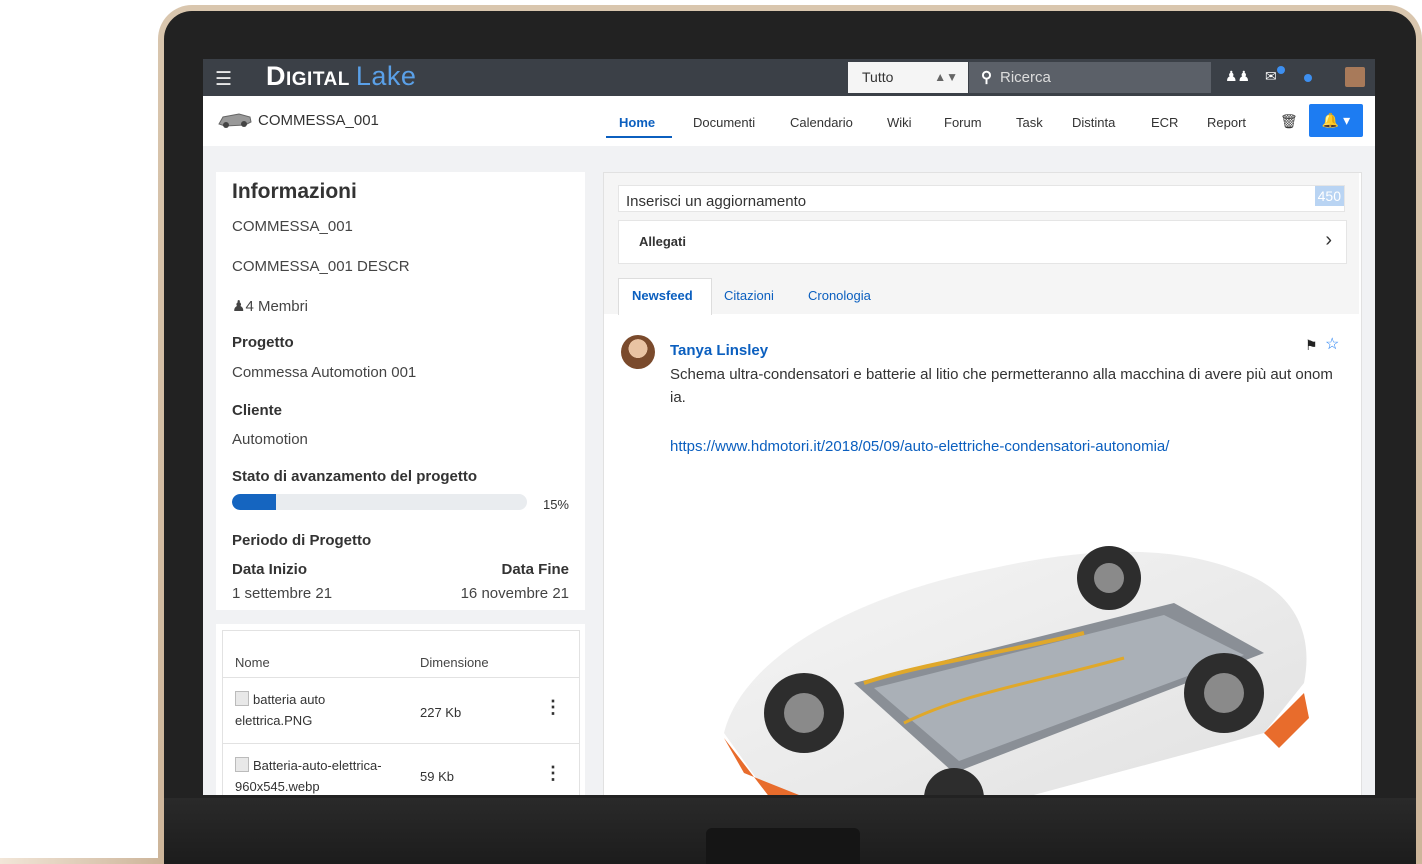 This screenshot has height=864, width=1422. What do you see at coordinates (789, 77) in the screenshot?
I see `top-bar: ☰ Digital Lake Tutto ▲▼ ⚲ Ricerca ♟♟ ✉` at bounding box center [789, 77].